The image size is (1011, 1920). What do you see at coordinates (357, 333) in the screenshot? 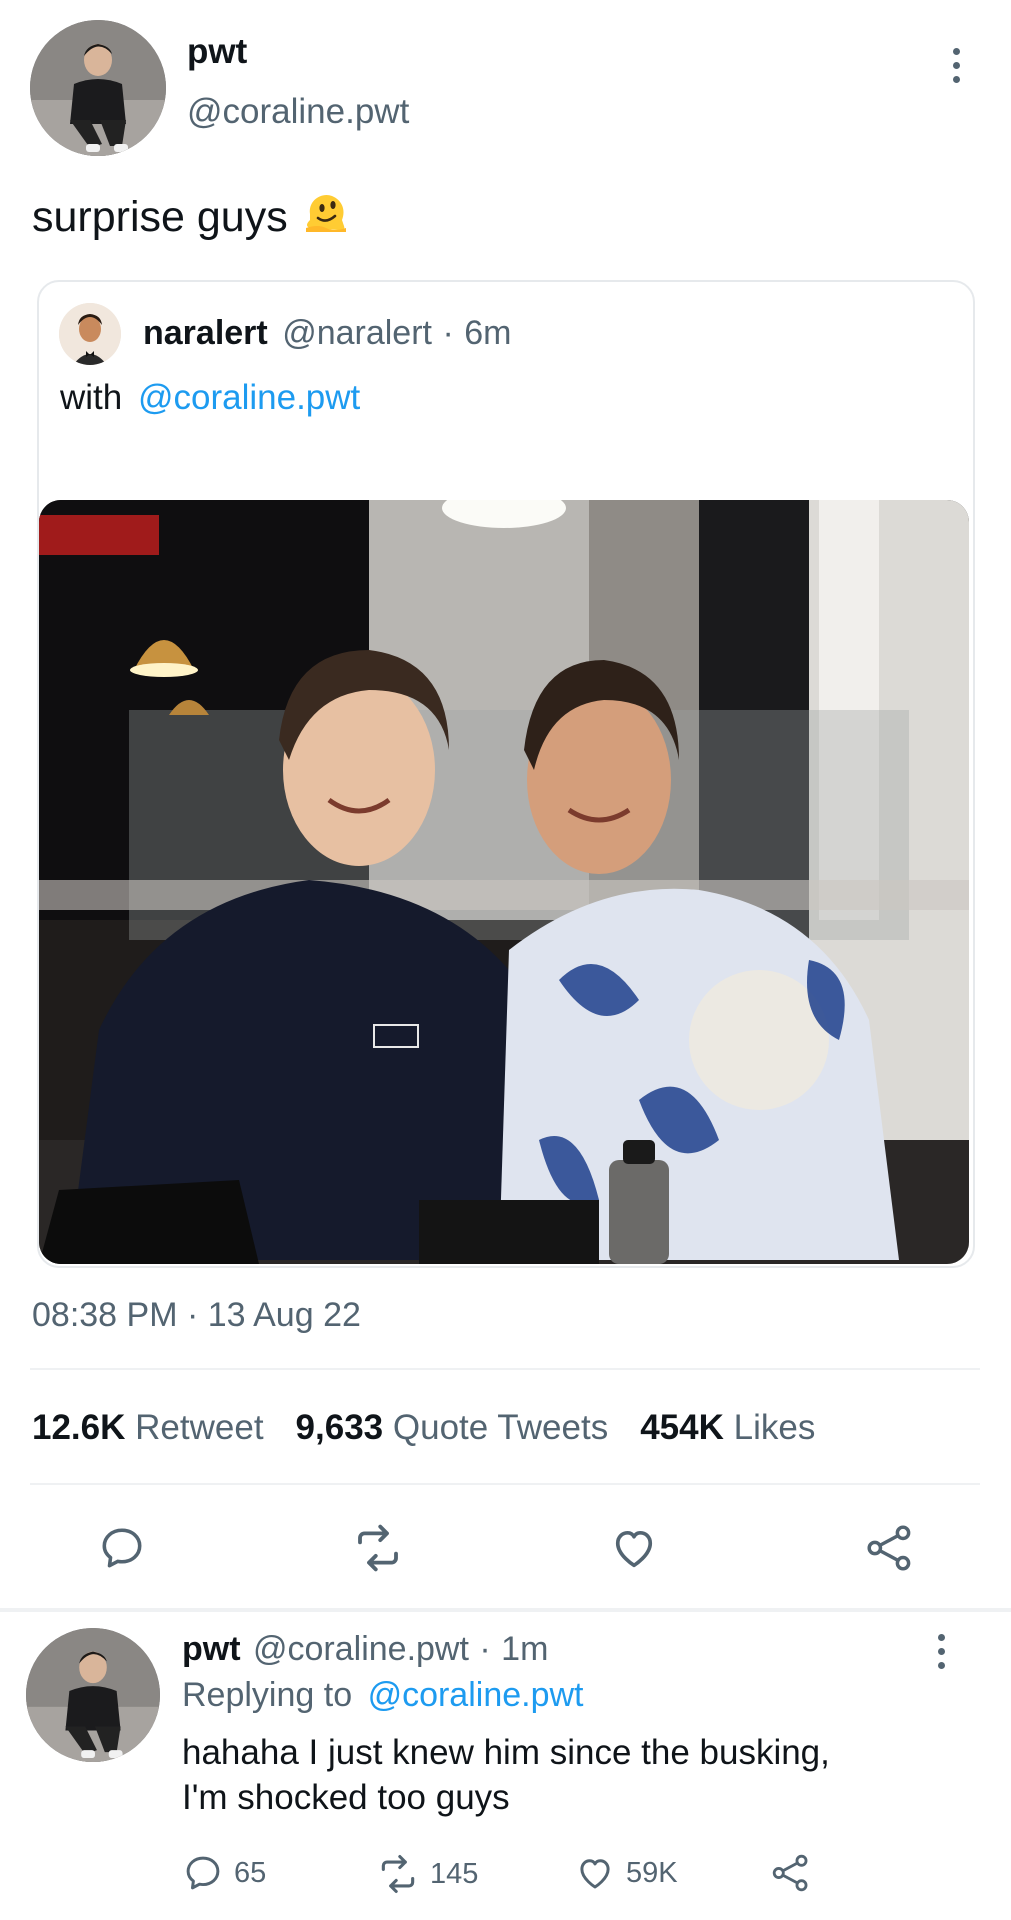
I see `quoted-author-handle: @naralert` at bounding box center [357, 333].